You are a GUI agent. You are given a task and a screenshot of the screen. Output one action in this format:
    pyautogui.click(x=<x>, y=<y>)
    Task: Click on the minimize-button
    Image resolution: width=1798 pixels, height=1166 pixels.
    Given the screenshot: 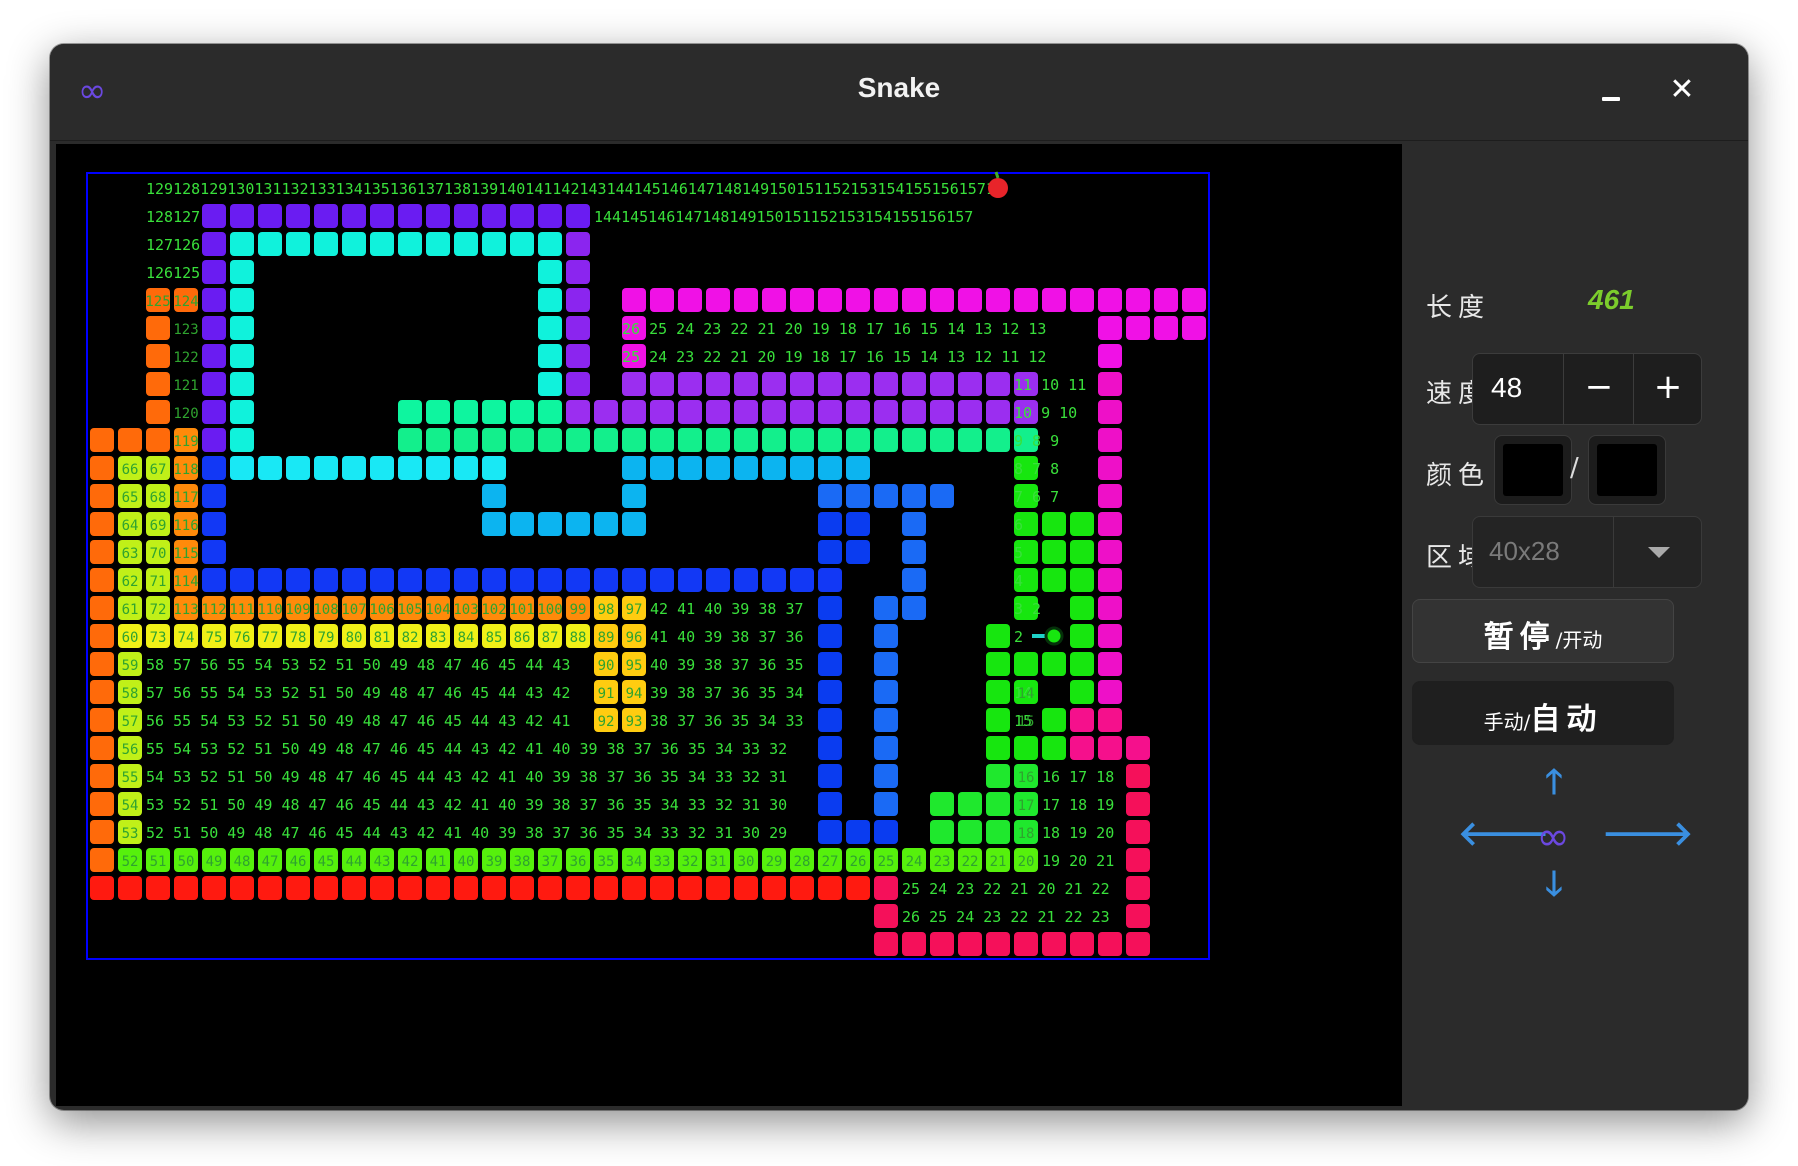 What is the action you would take?
    pyautogui.click(x=1610, y=90)
    